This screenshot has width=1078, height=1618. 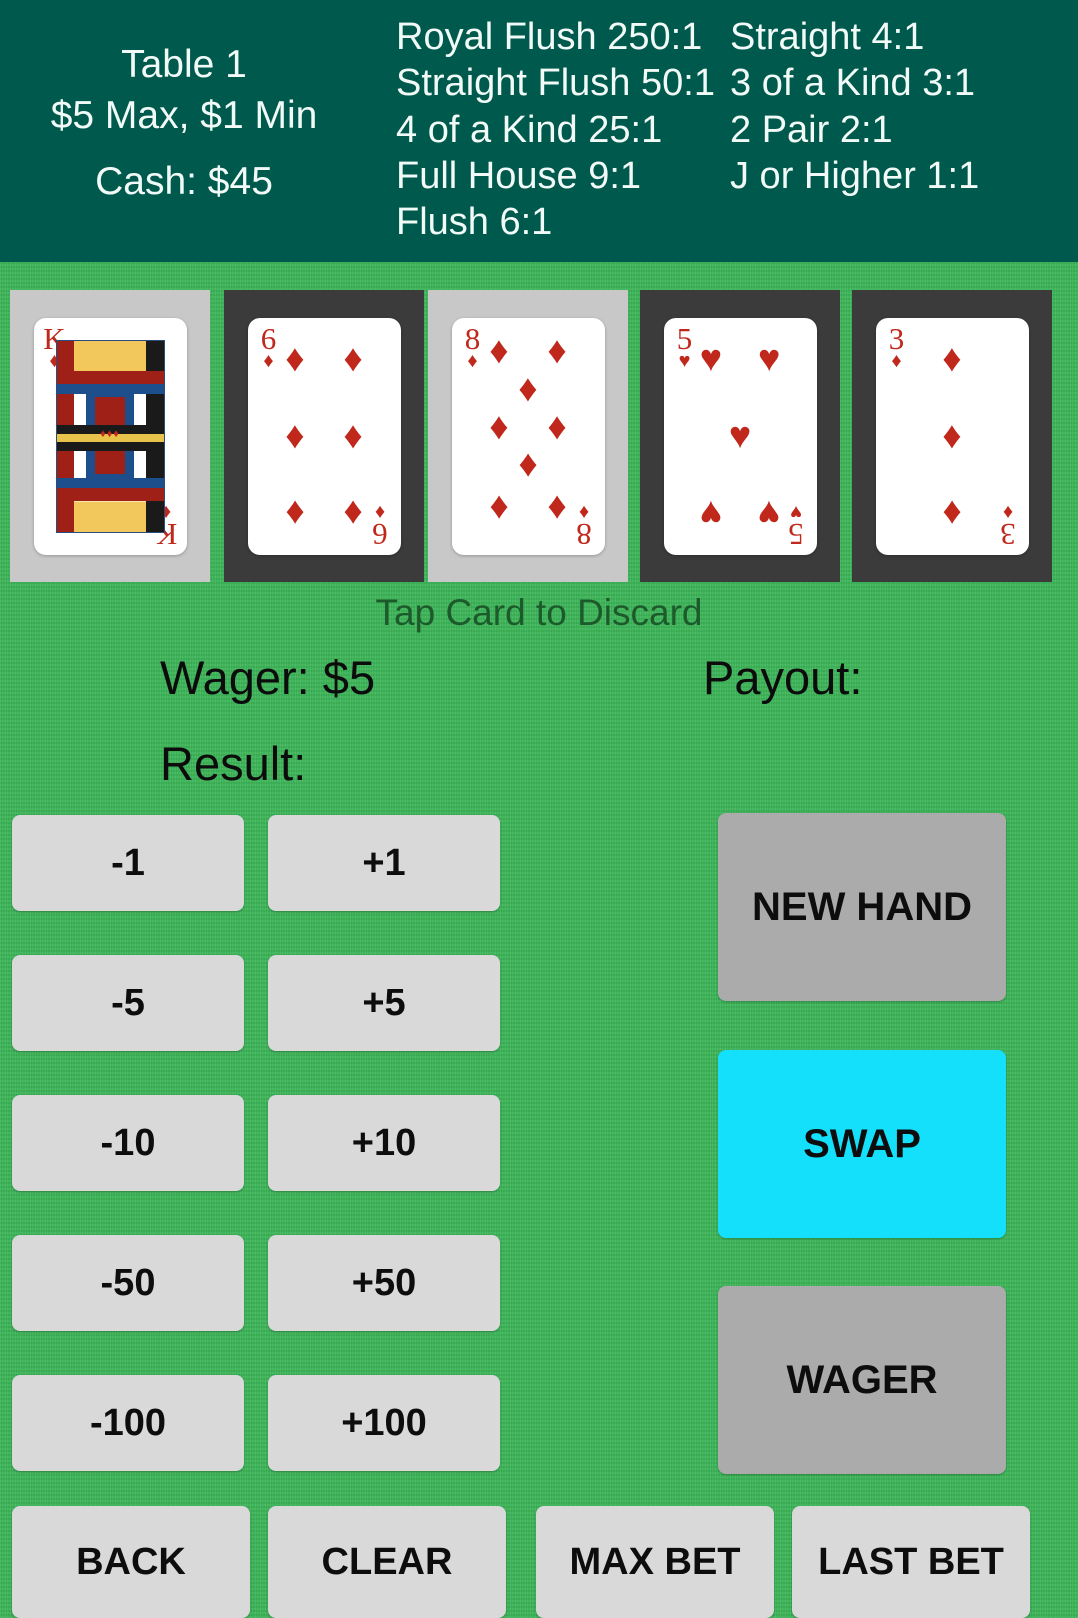 What do you see at coordinates (384, 1283) in the screenshot?
I see `bet-plus-50-button: +50` at bounding box center [384, 1283].